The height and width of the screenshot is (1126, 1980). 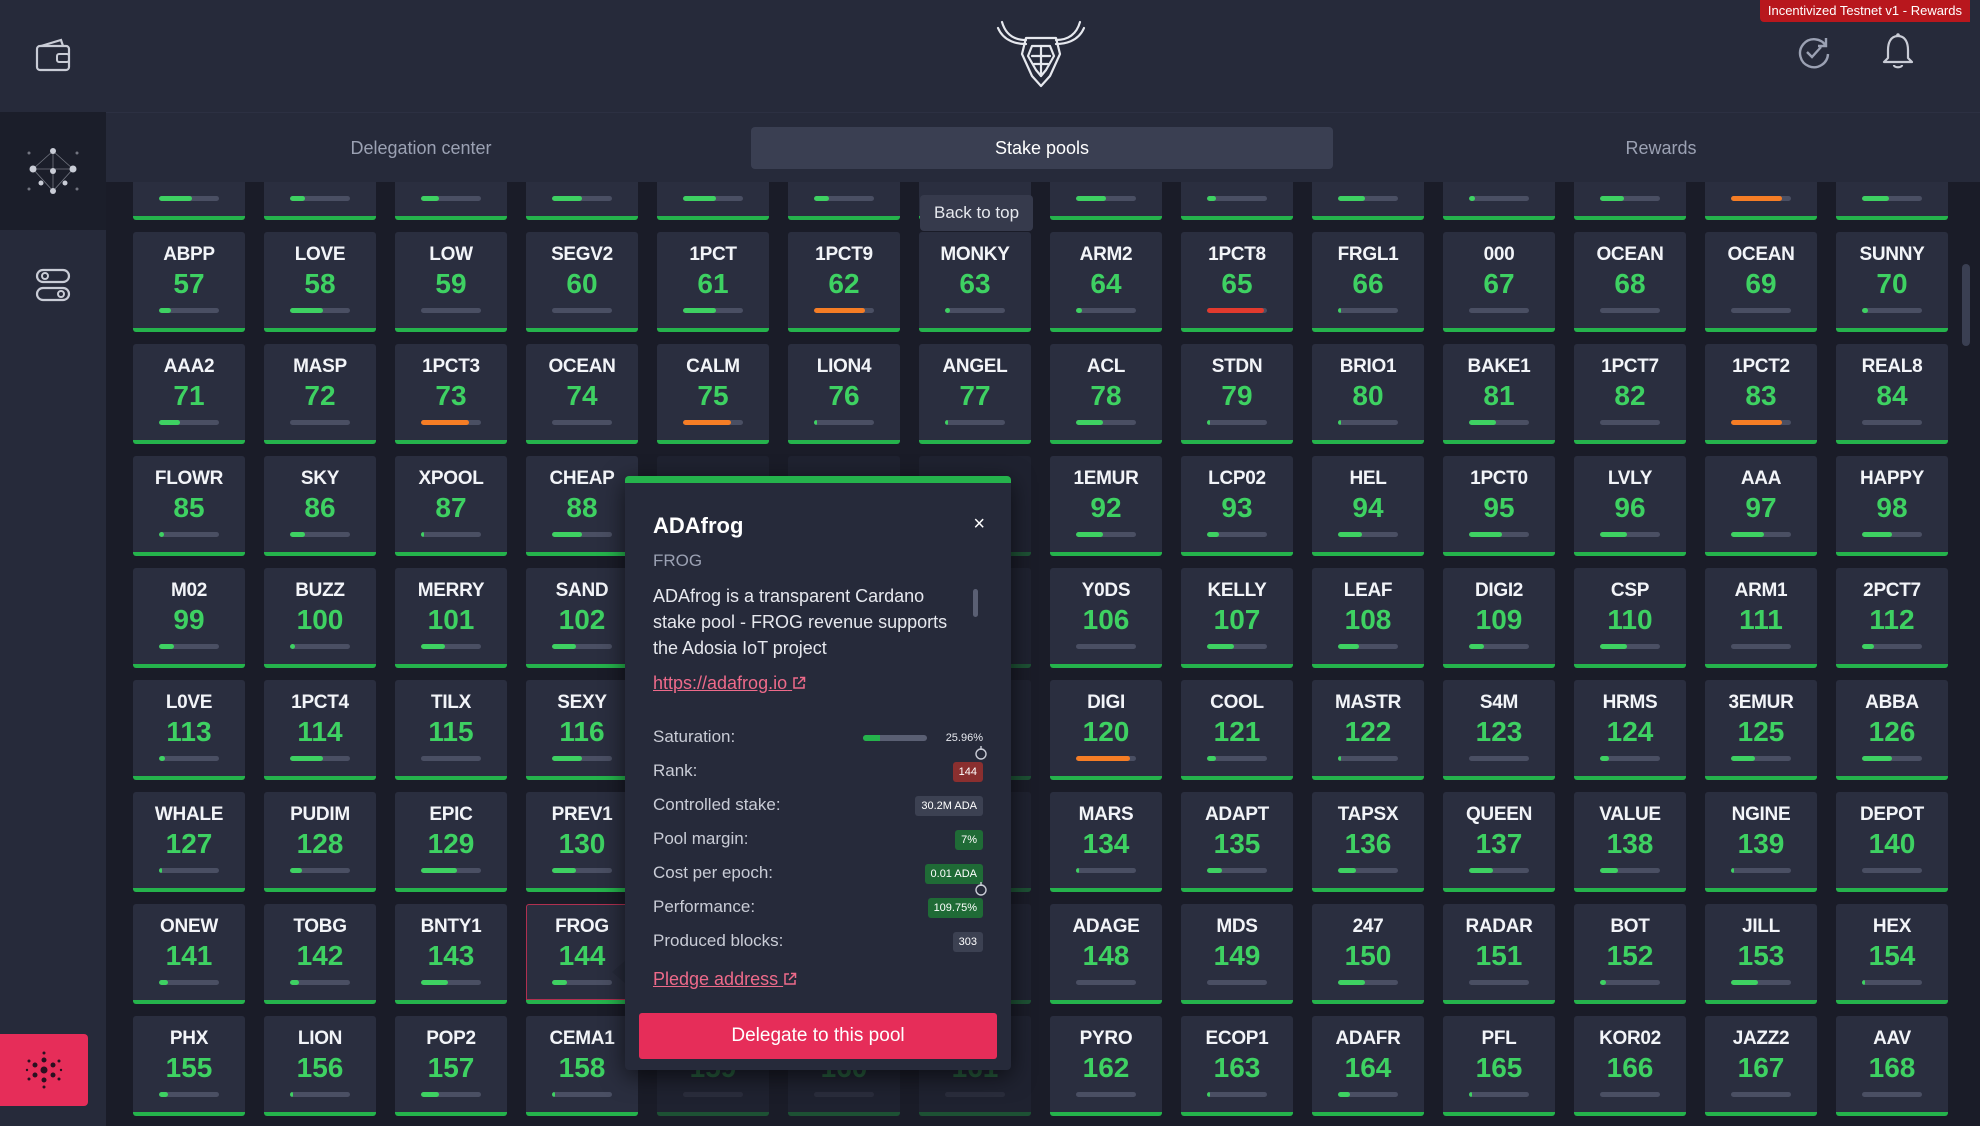 What do you see at coordinates (1106, 394) in the screenshot?
I see `pool-tile: ACL 78` at bounding box center [1106, 394].